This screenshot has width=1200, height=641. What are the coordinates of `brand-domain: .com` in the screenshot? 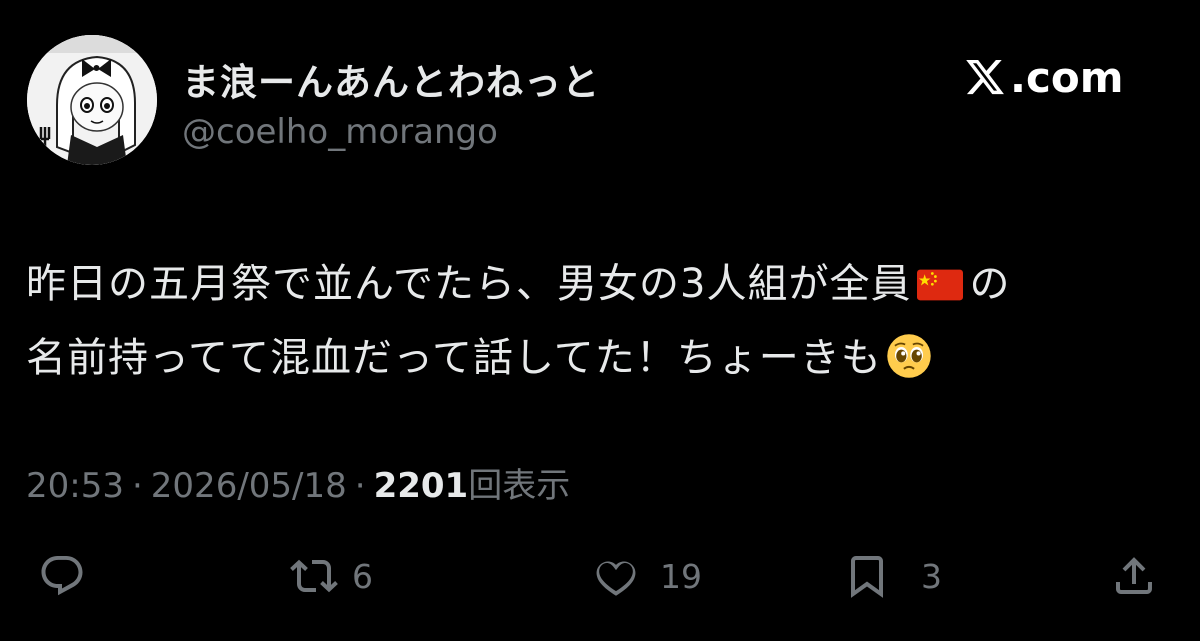 It's located at (1067, 77).